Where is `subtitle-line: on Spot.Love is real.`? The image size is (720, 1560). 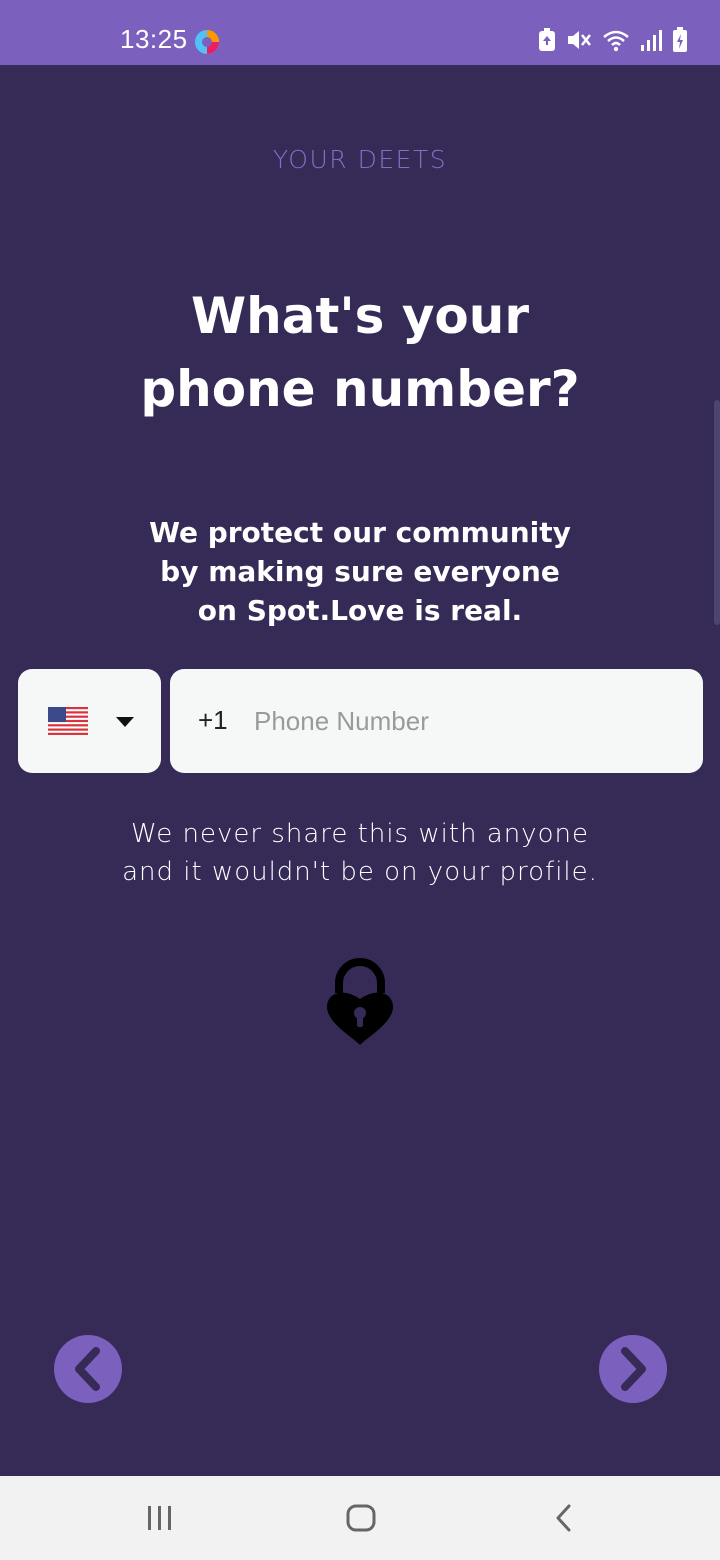
subtitle-line: on Spot.Love is real. is located at coordinates (360, 610).